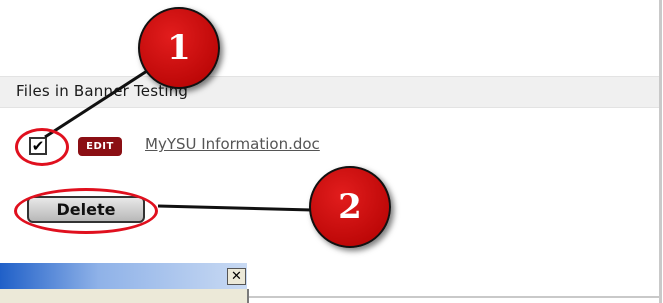 The width and height of the screenshot is (663, 303). Describe the element at coordinates (179, 48) in the screenshot. I see `callout-number-1: 1` at that location.